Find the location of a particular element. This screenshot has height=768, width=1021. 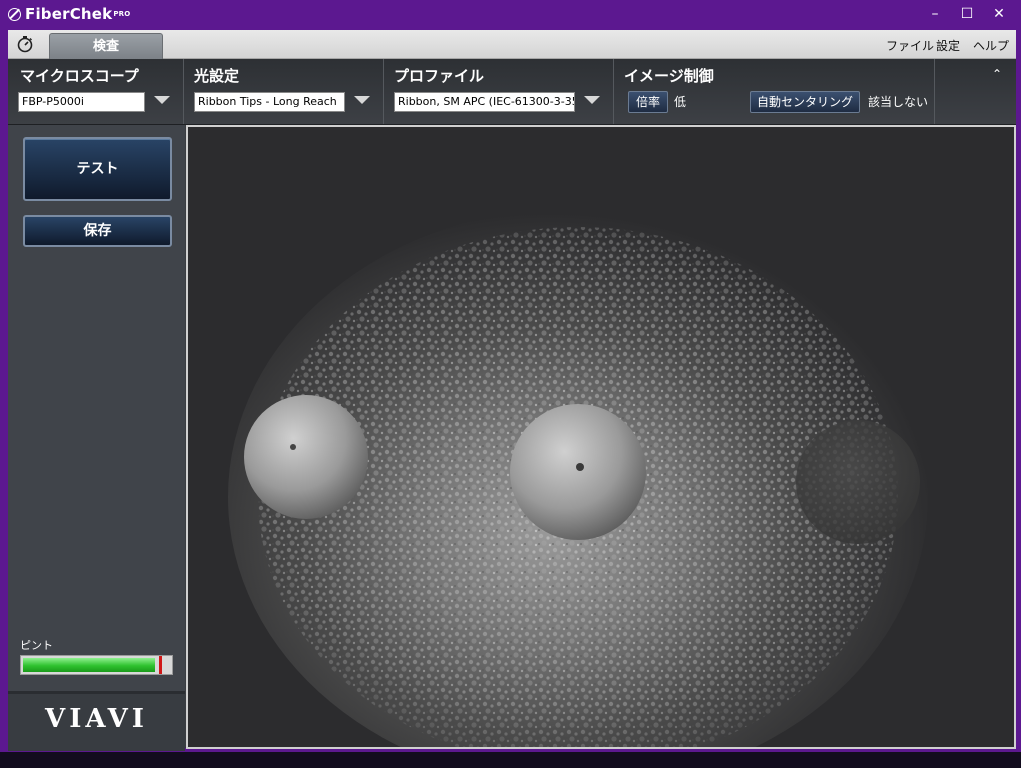

magnification-button: 倍率 is located at coordinates (648, 102).